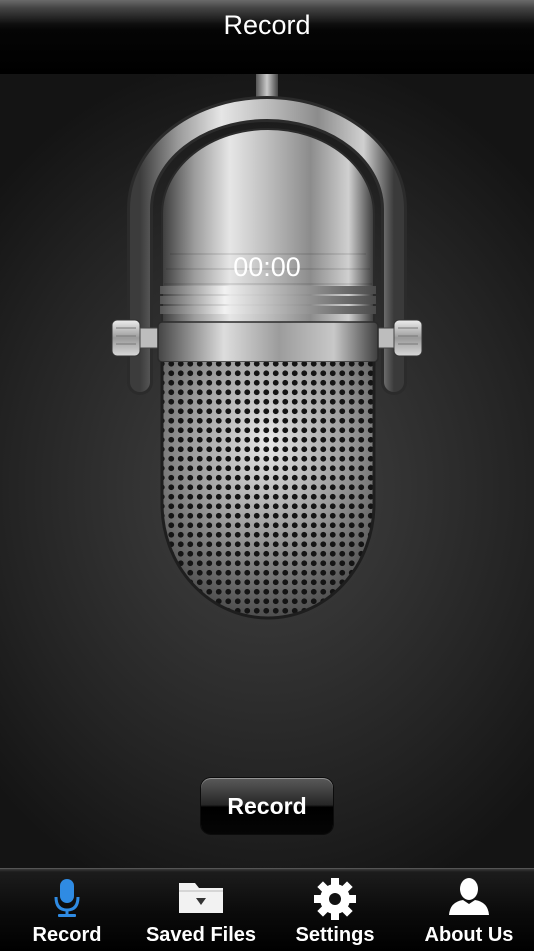 The width and height of the screenshot is (534, 951). Describe the element at coordinates (268, 342) in the screenshot. I see `mic-band` at that location.